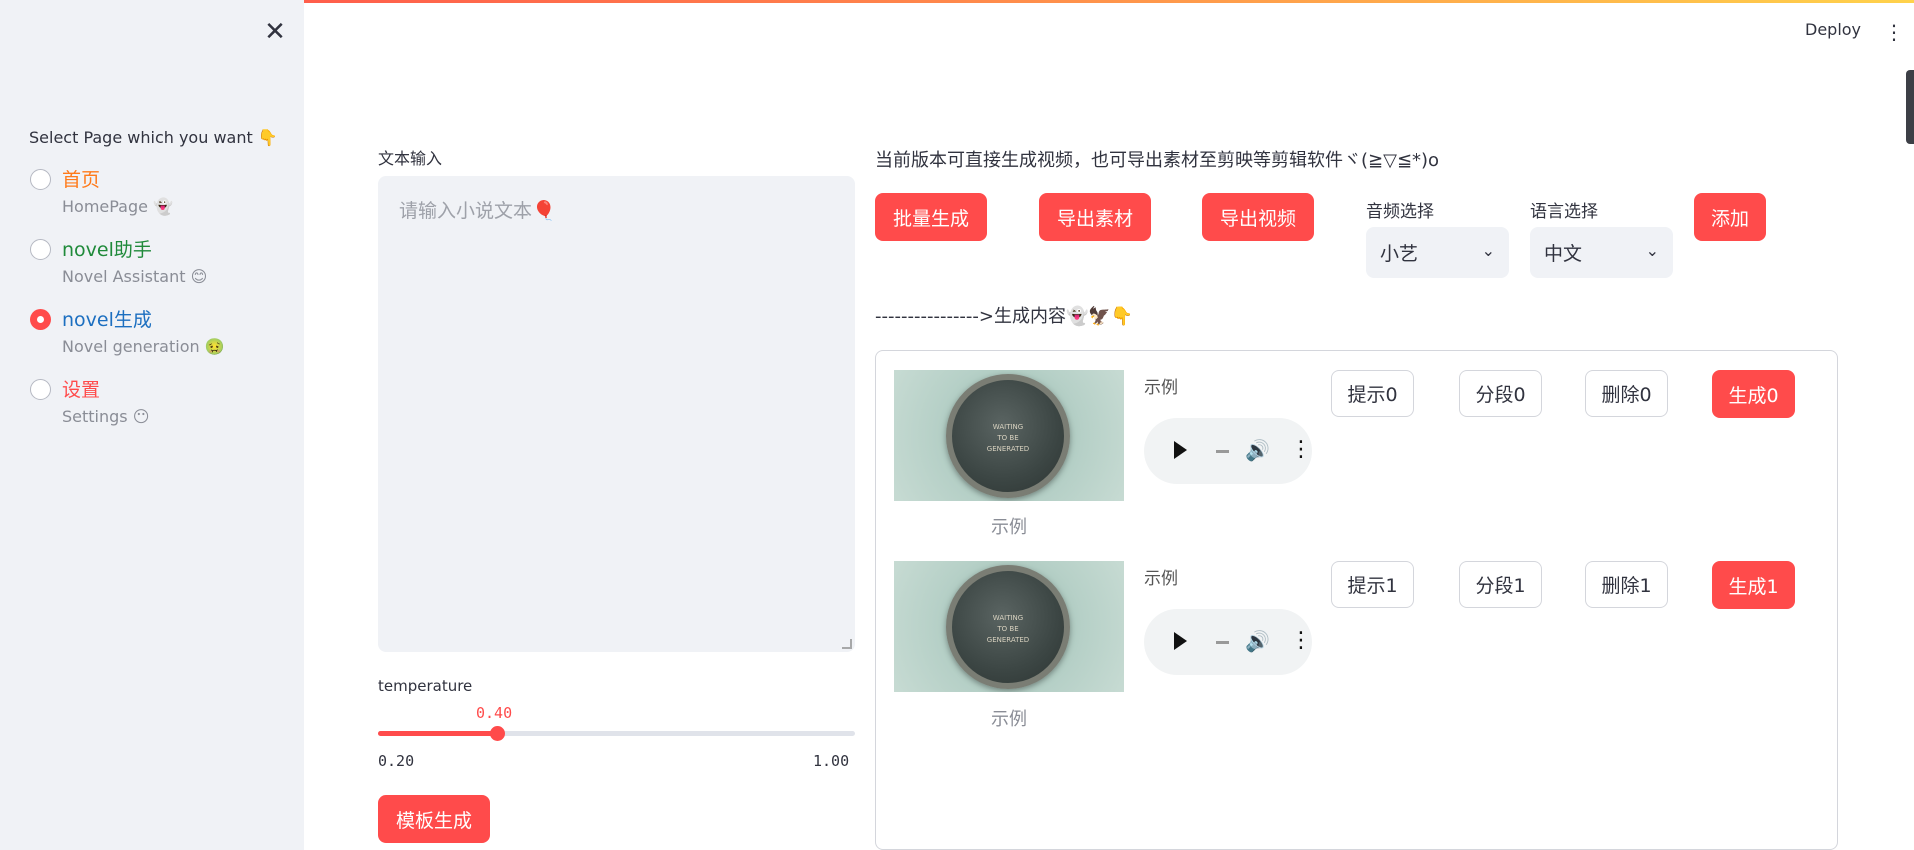 The width and height of the screenshot is (1914, 850). I want to click on radio-button-selected, so click(40, 319).